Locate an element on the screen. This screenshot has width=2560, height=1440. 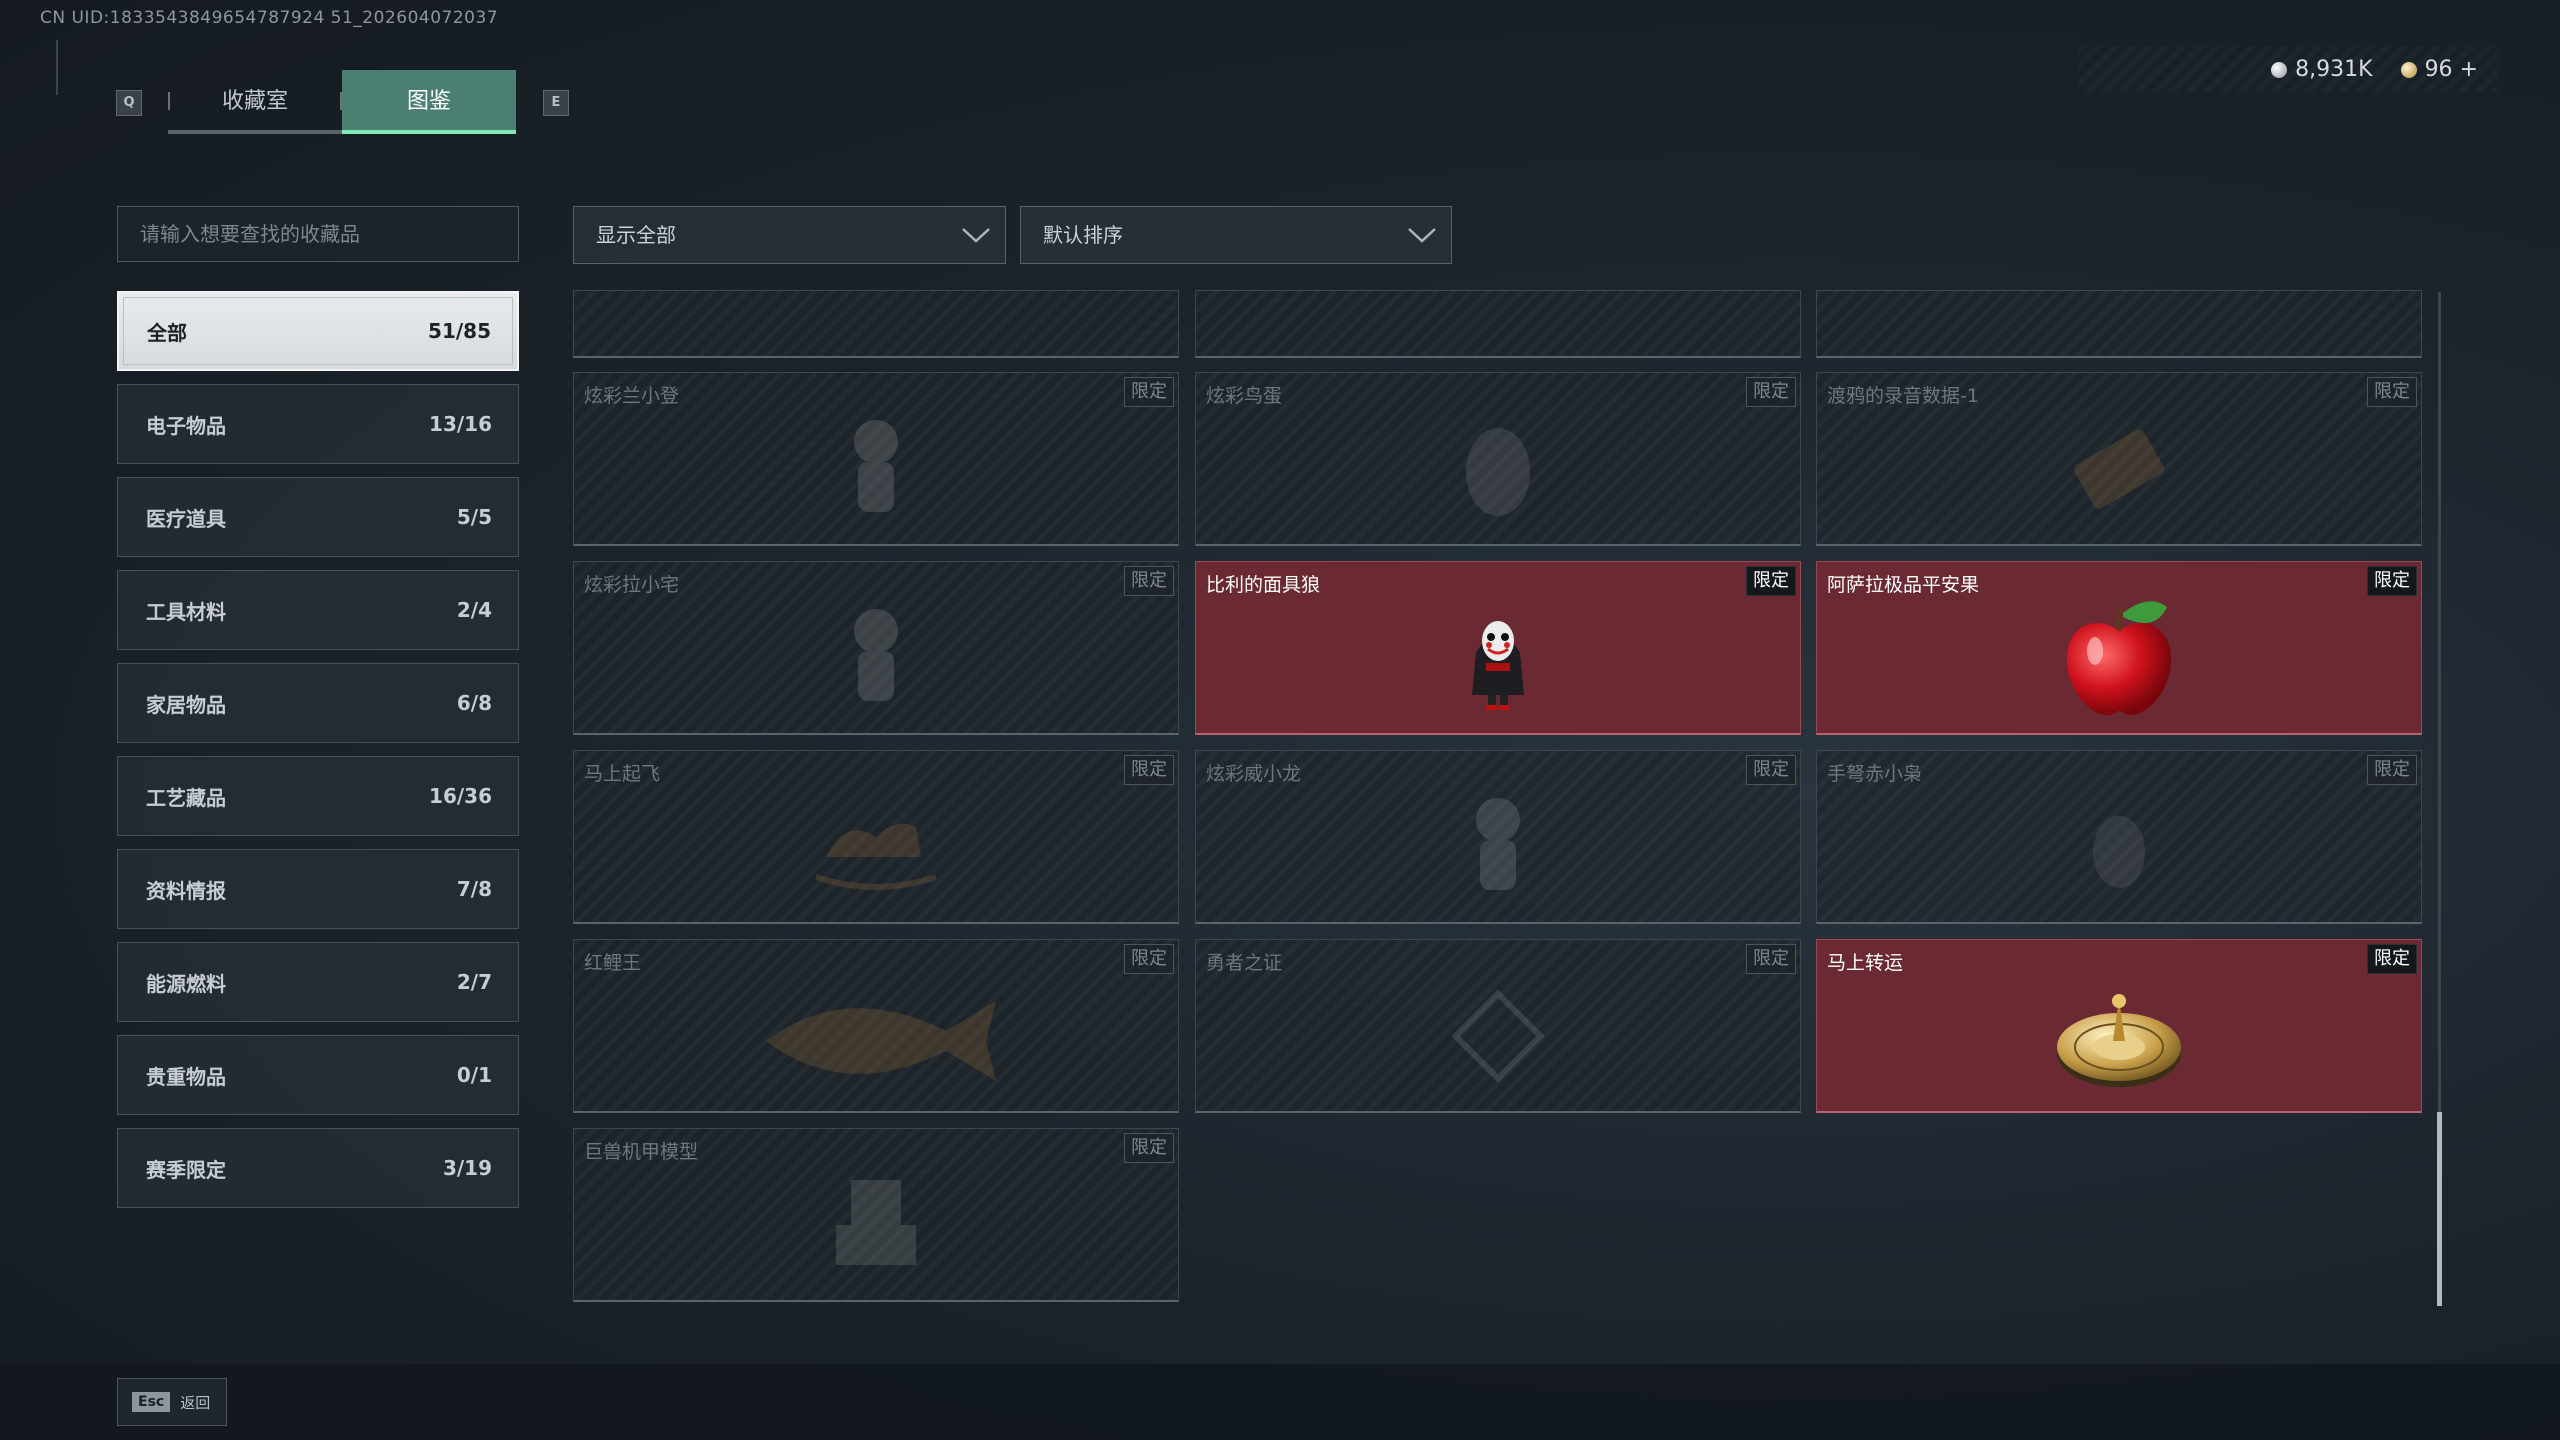
gold-coin-icon is located at coordinates (2408, 69).